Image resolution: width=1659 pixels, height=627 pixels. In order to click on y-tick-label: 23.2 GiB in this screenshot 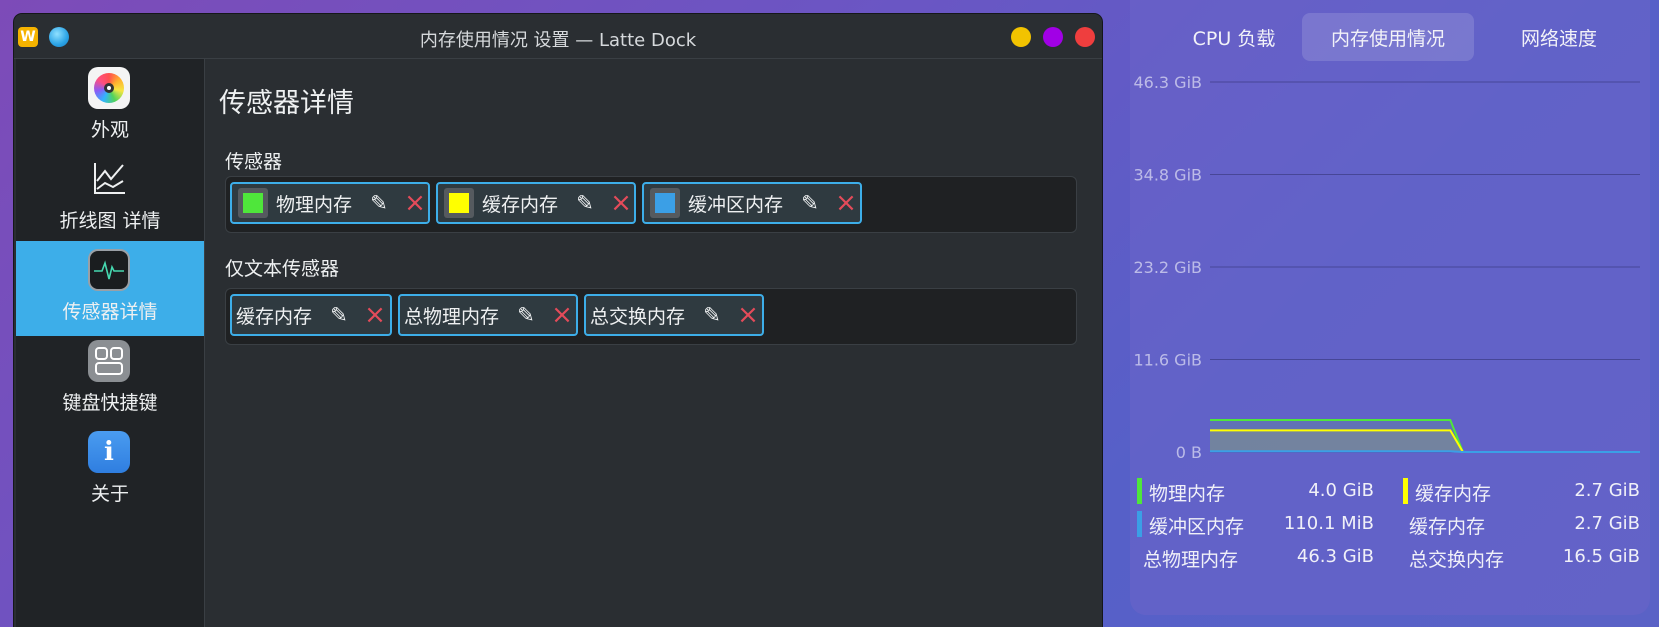, I will do `click(1167, 267)`.